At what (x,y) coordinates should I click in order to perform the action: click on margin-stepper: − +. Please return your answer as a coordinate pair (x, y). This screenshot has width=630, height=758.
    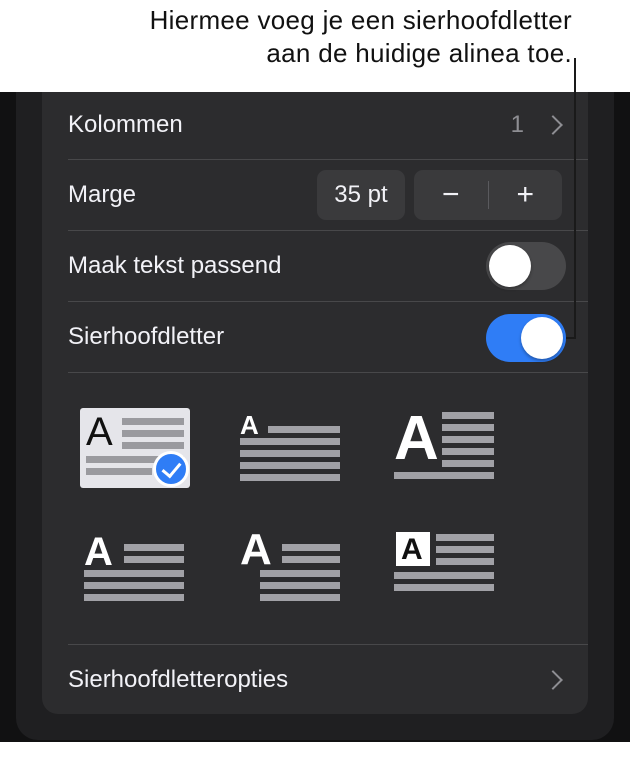
    Looking at the image, I should click on (488, 195).